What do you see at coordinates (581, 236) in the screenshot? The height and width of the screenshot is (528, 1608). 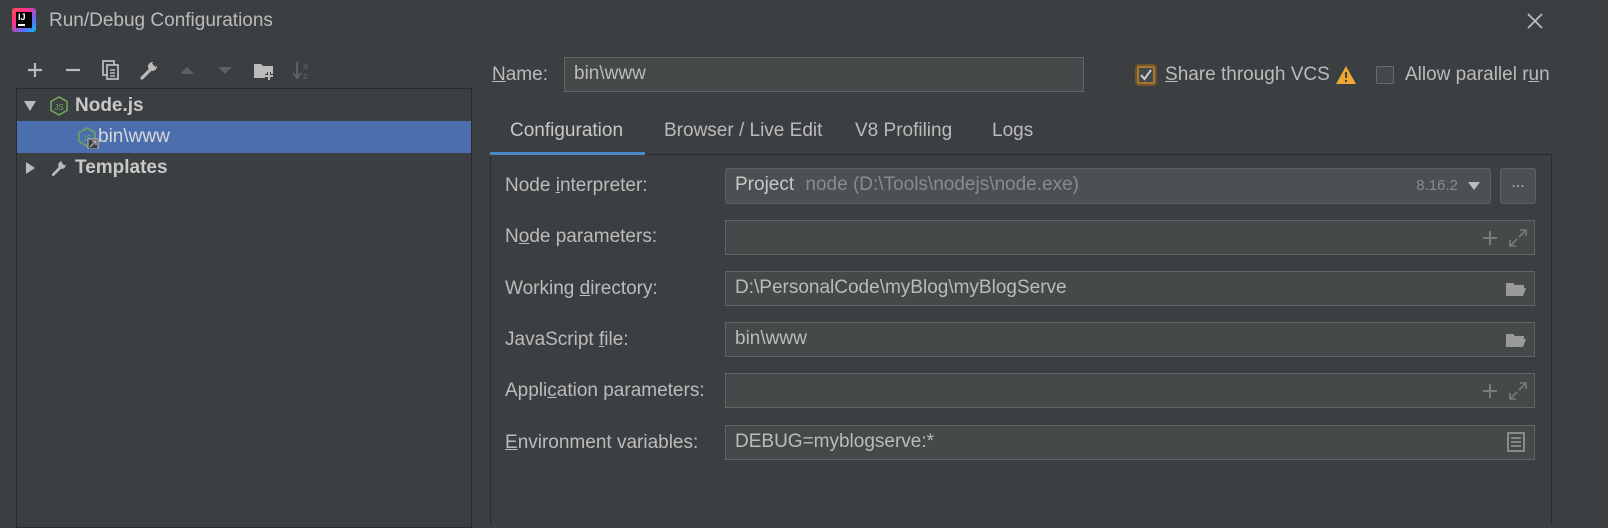 I see `node-parameters-label: Node parameters:` at bounding box center [581, 236].